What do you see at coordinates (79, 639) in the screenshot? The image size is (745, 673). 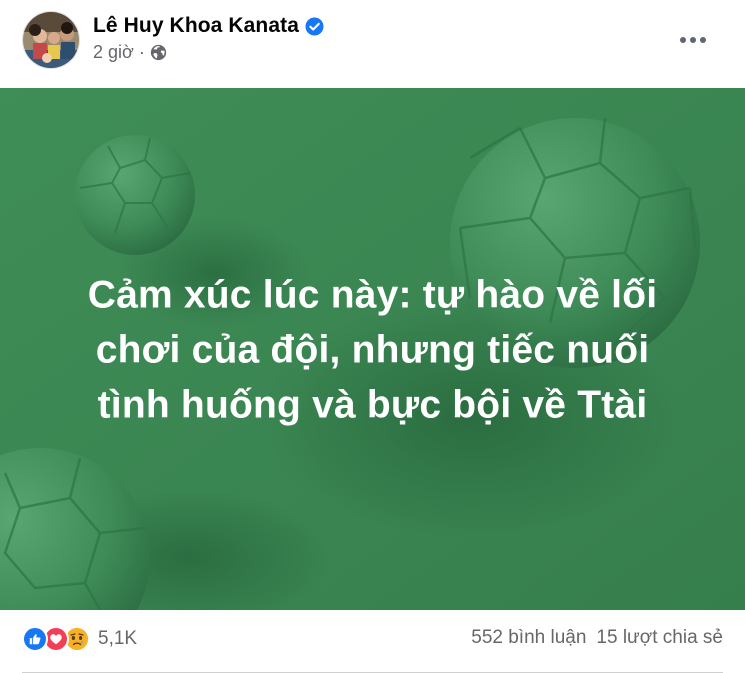 I see `reaction-summary: 5,1K` at bounding box center [79, 639].